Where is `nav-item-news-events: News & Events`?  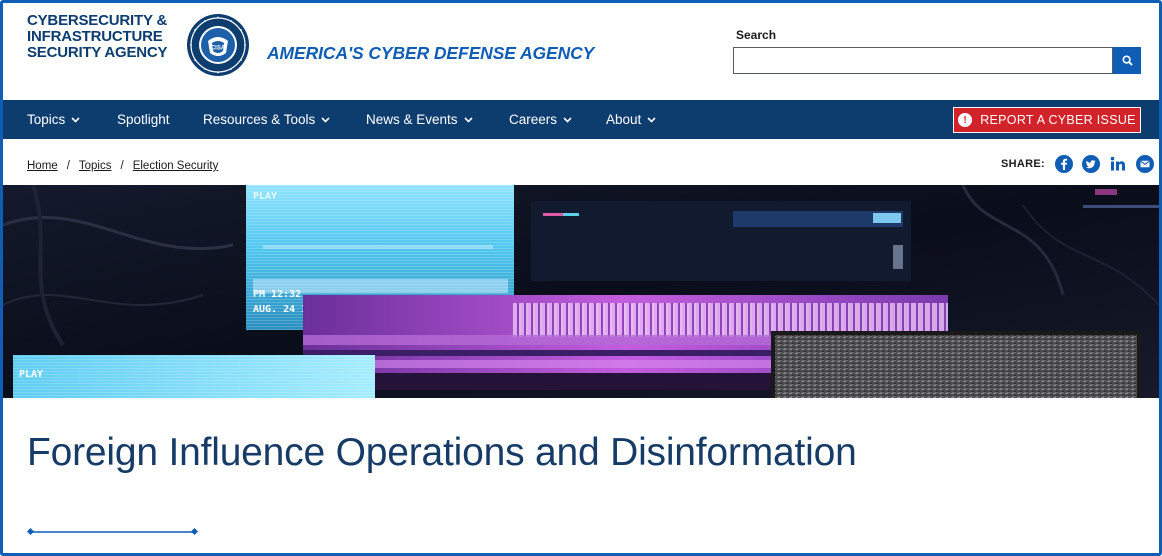
nav-item-news-events: News & Events is located at coordinates (419, 119).